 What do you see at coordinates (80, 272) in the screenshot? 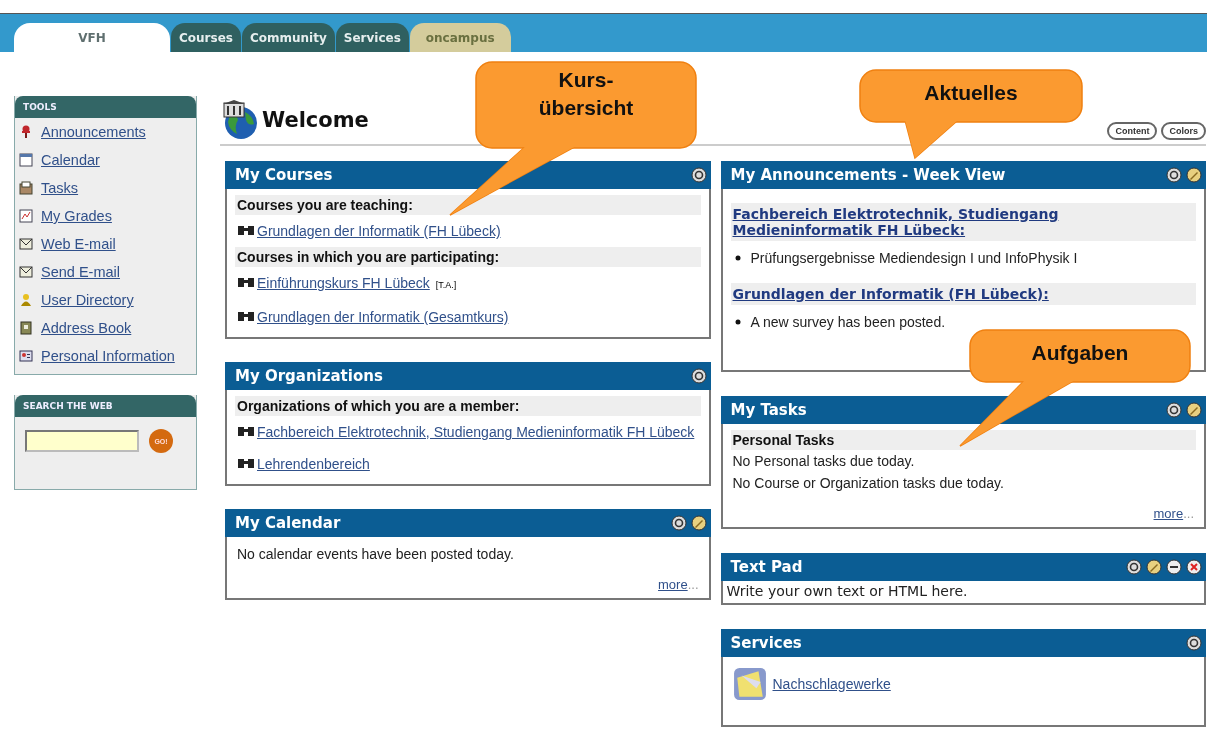
I see `tool-link: Send E-mail` at bounding box center [80, 272].